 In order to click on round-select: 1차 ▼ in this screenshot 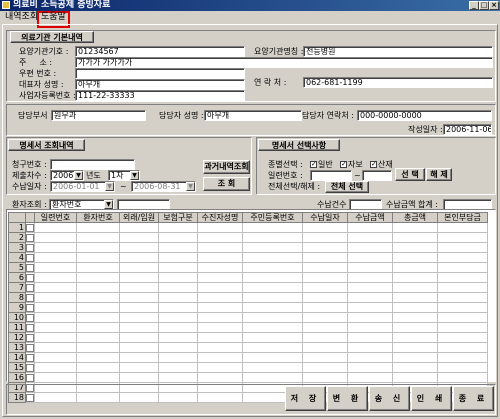, I will do `click(124, 175)`.